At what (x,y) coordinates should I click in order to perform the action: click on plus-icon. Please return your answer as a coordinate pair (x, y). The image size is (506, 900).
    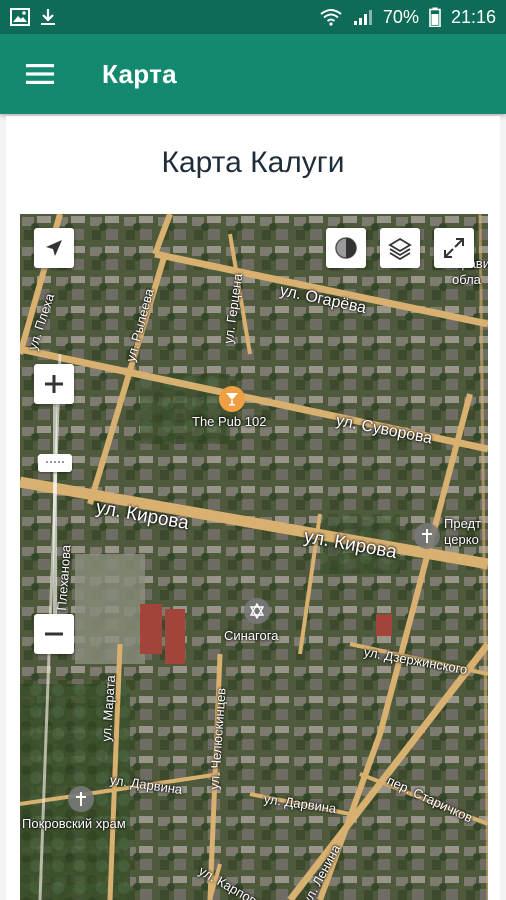
    Looking at the image, I should click on (54, 384).